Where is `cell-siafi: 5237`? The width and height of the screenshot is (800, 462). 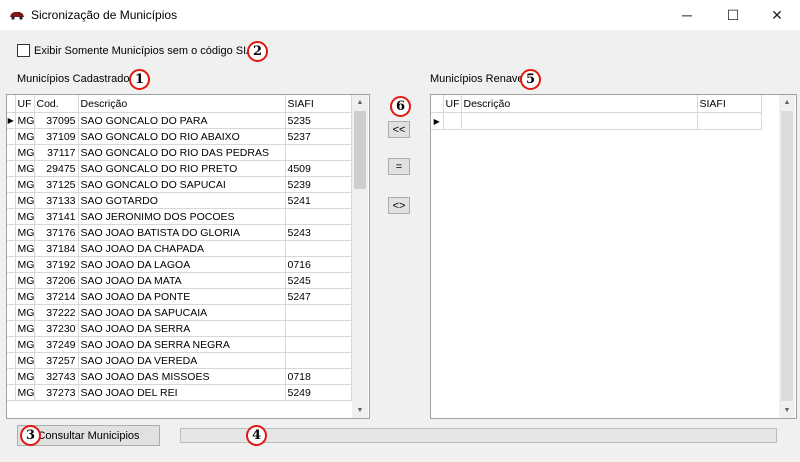 cell-siafi: 5237 is located at coordinates (318, 136).